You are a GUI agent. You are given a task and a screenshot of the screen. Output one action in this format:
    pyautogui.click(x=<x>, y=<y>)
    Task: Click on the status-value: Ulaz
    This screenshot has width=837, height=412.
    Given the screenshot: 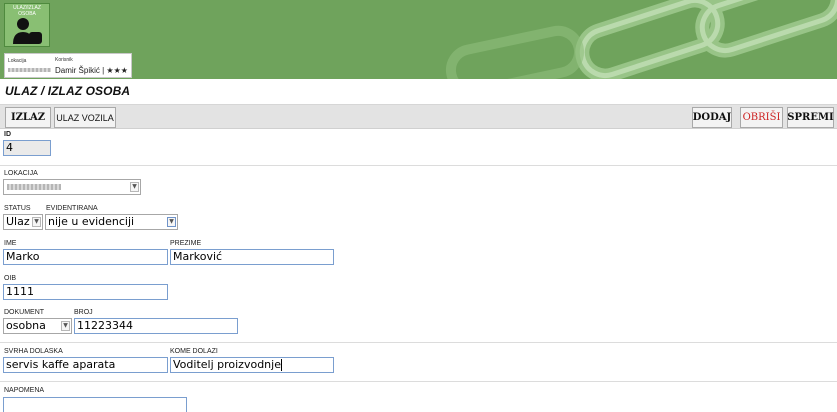 What is the action you would take?
    pyautogui.click(x=18, y=221)
    